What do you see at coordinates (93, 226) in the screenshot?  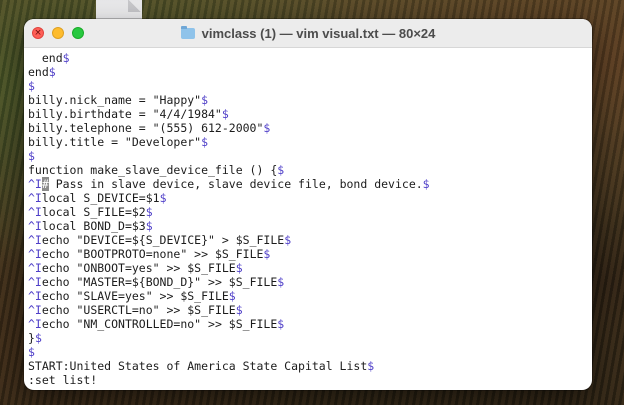 I see `line-text: local BOND_D=$3` at bounding box center [93, 226].